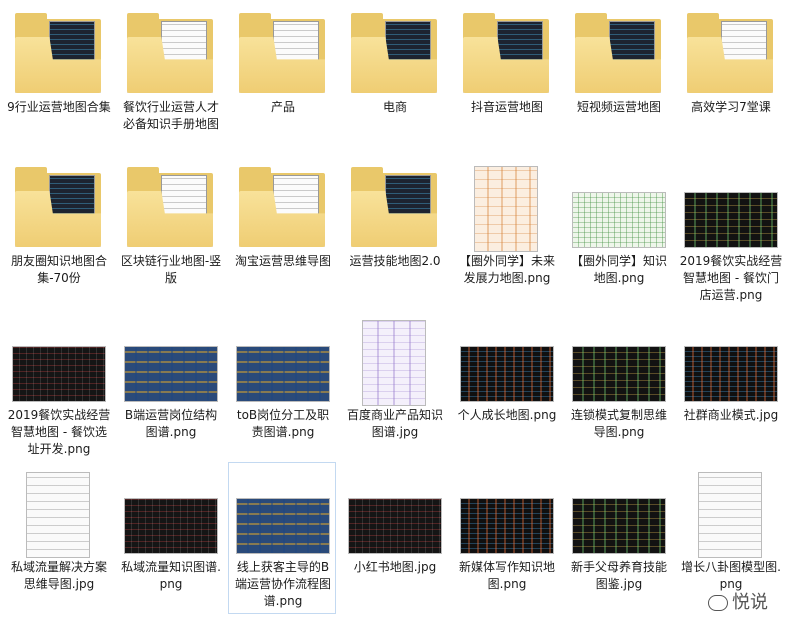 The width and height of the screenshot is (790, 624). Describe the element at coordinates (58, 269) in the screenshot. I see `file-name-label: 朋友圈知识地图合集-70份` at that location.